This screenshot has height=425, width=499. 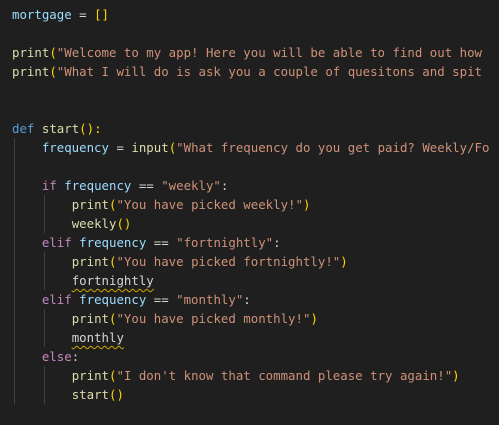 I want to click on monthly-name-warning: monthly, so click(x=98, y=337).